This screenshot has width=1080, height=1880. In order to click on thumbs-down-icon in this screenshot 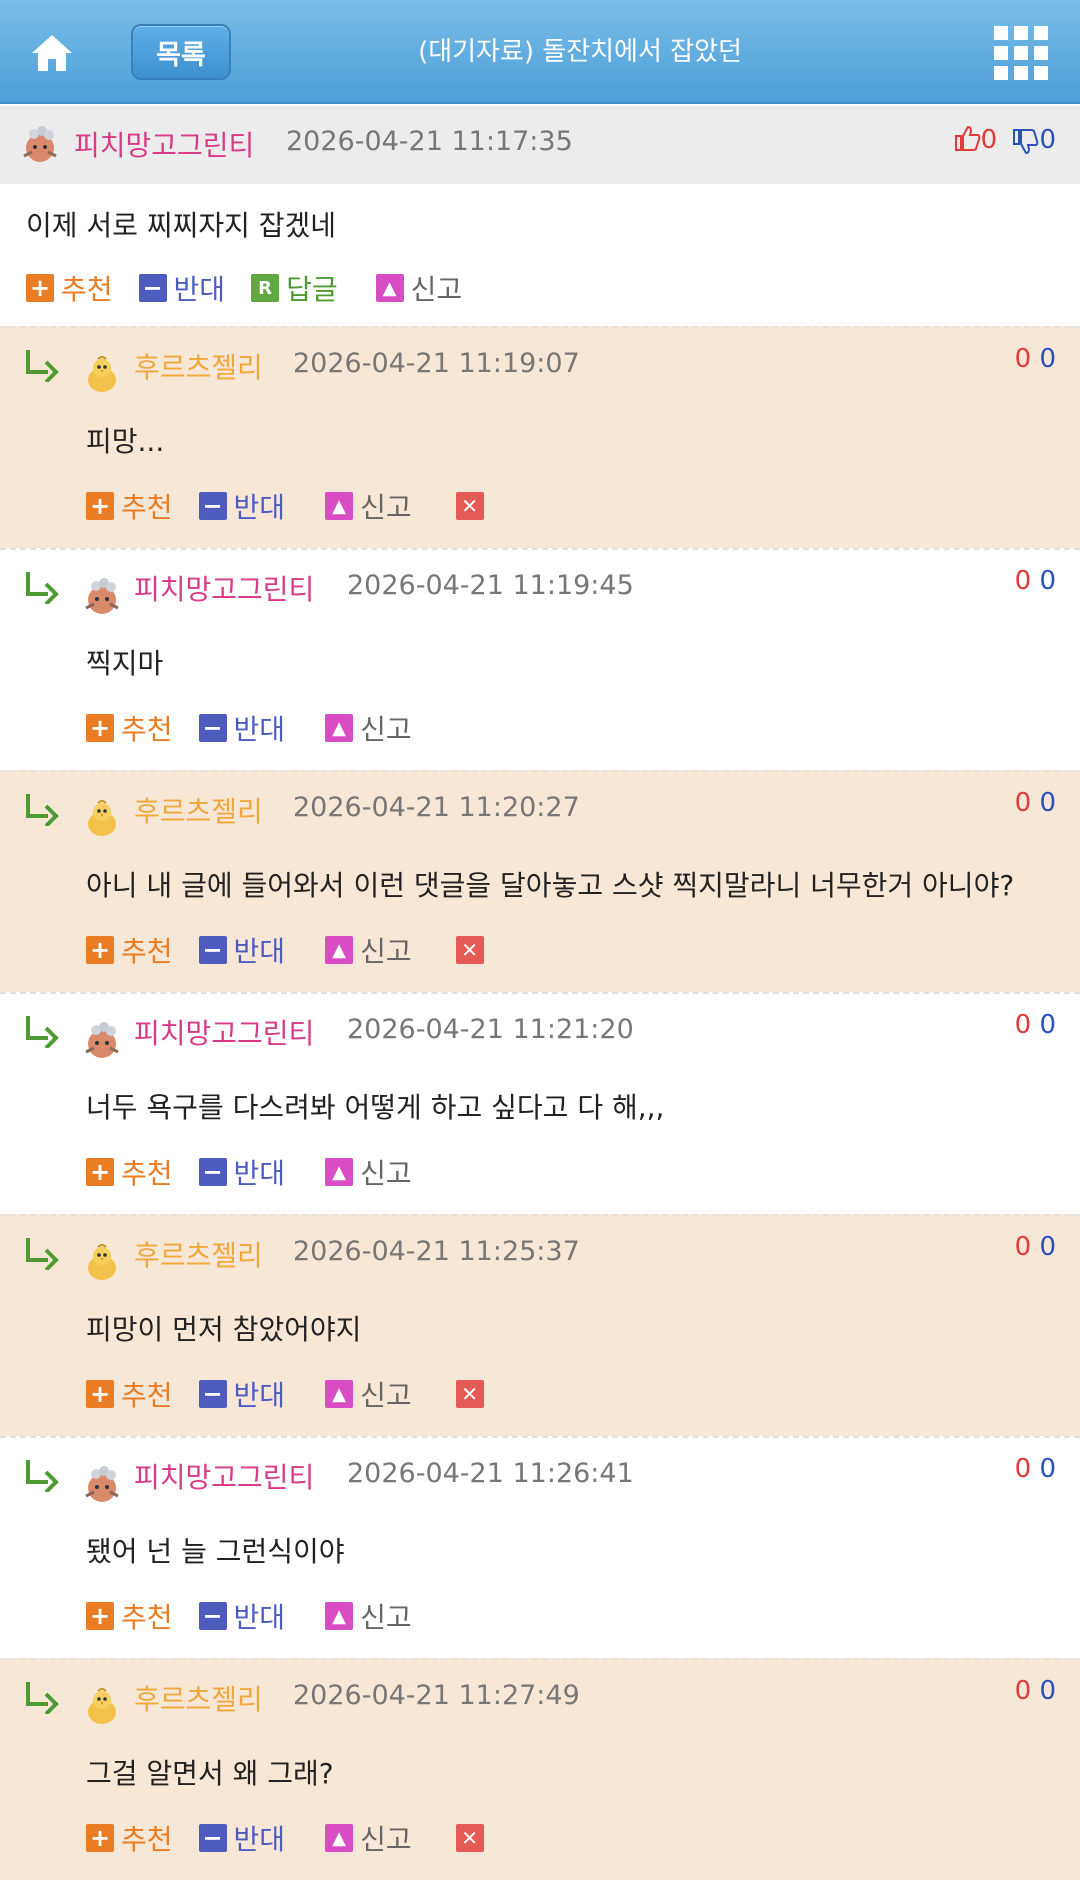, I will do `click(1025, 142)`.